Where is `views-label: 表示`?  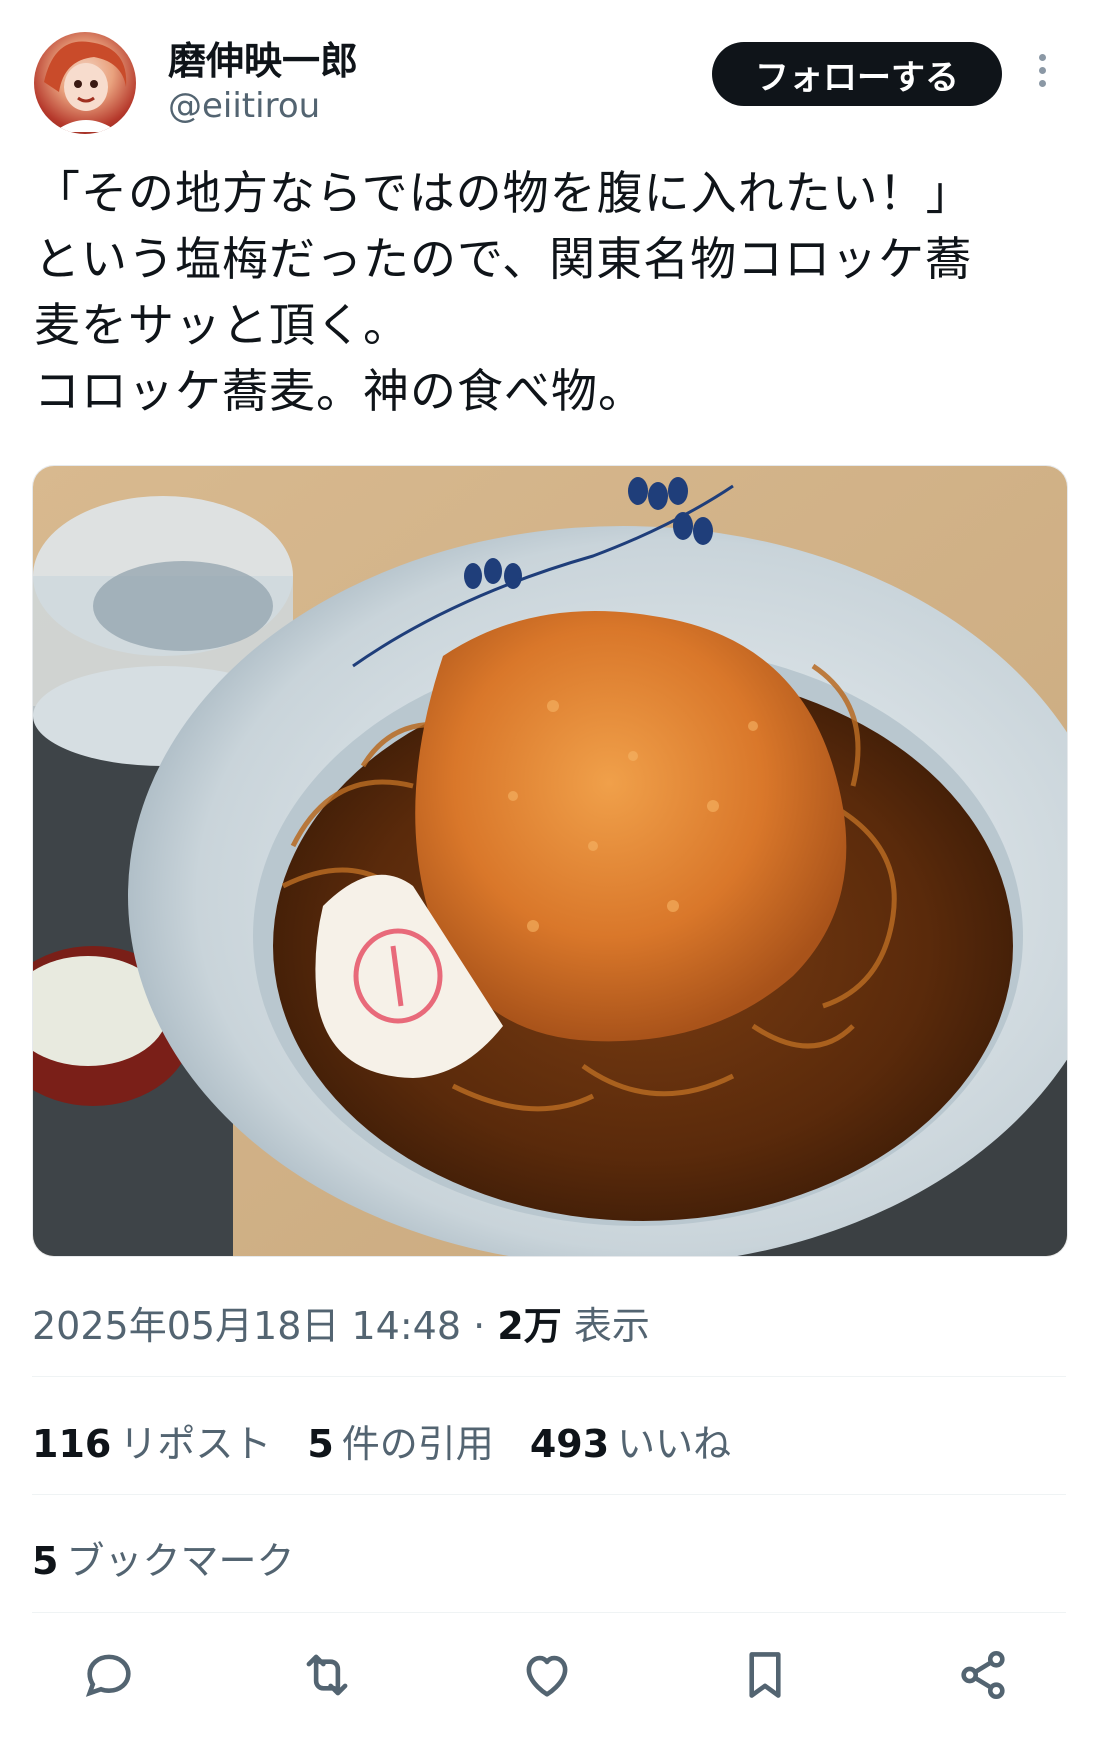 views-label: 表示 is located at coordinates (611, 1326).